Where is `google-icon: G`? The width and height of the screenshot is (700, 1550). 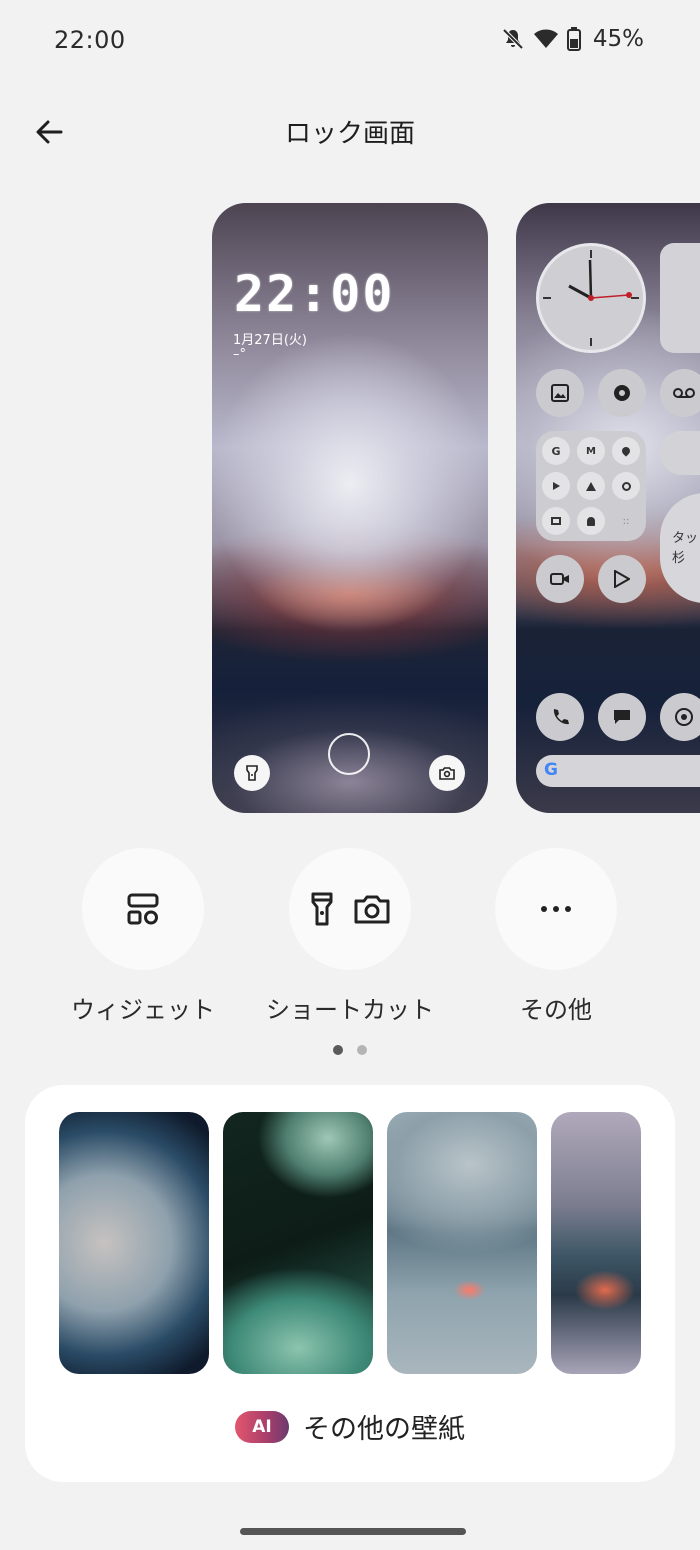
google-icon: G is located at coordinates (556, 451).